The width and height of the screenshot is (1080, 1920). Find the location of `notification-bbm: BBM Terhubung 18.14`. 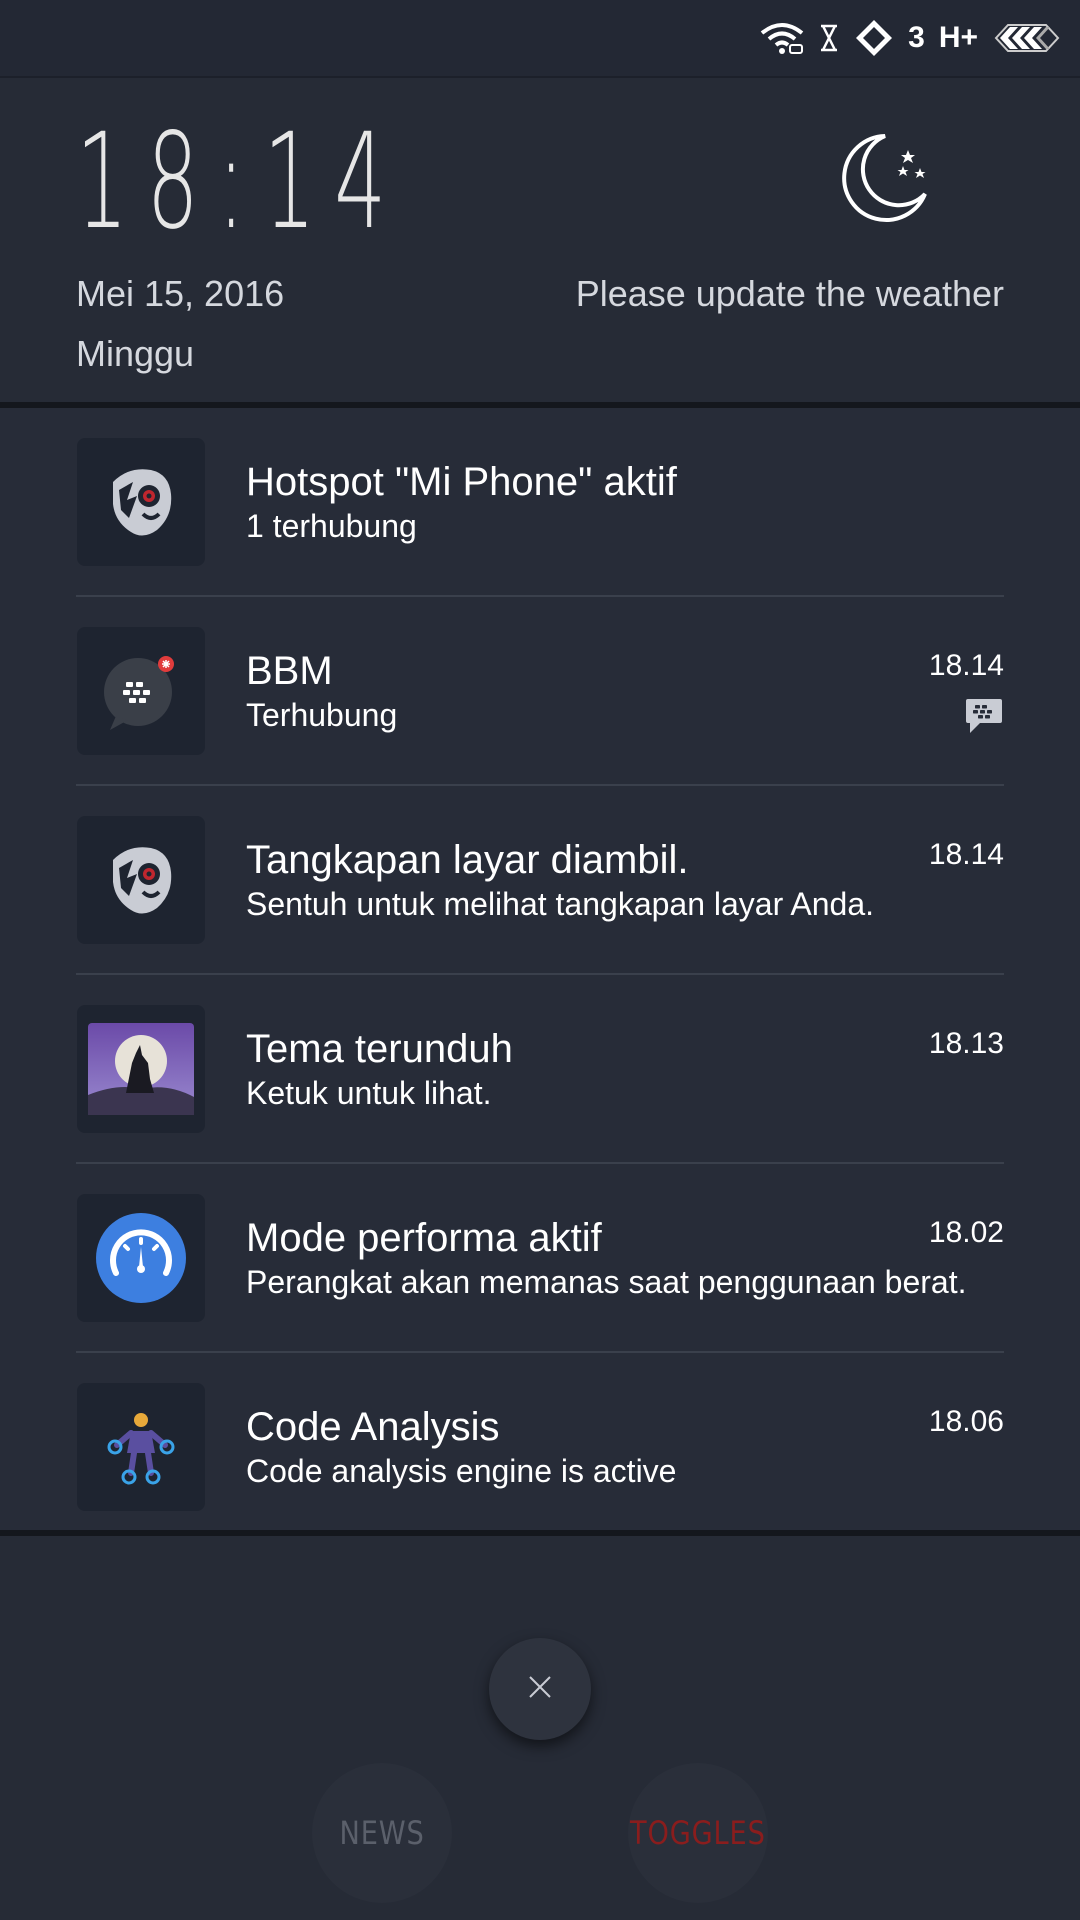

notification-bbm: BBM Terhubung 18.14 is located at coordinates (540, 691).